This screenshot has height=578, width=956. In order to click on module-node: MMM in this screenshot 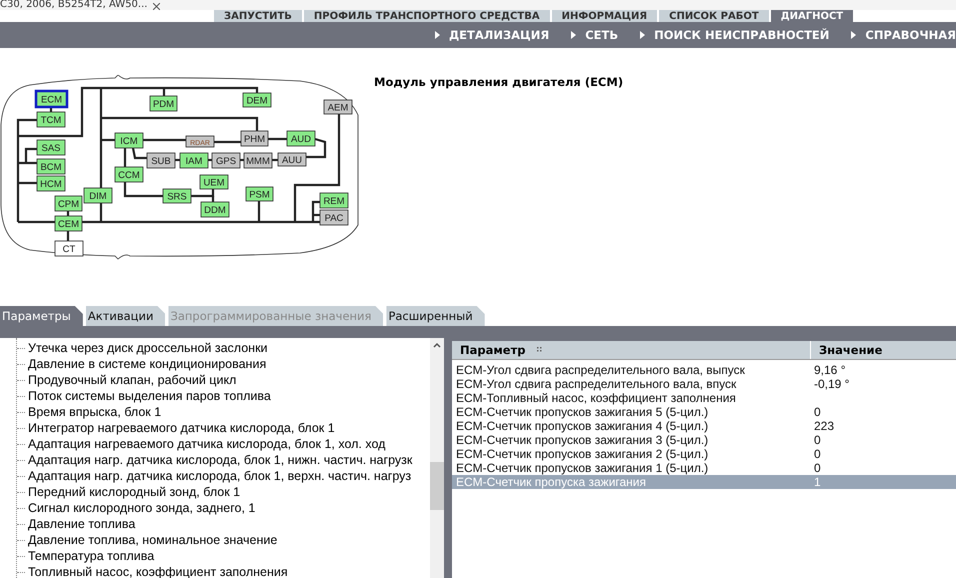, I will do `click(258, 160)`.